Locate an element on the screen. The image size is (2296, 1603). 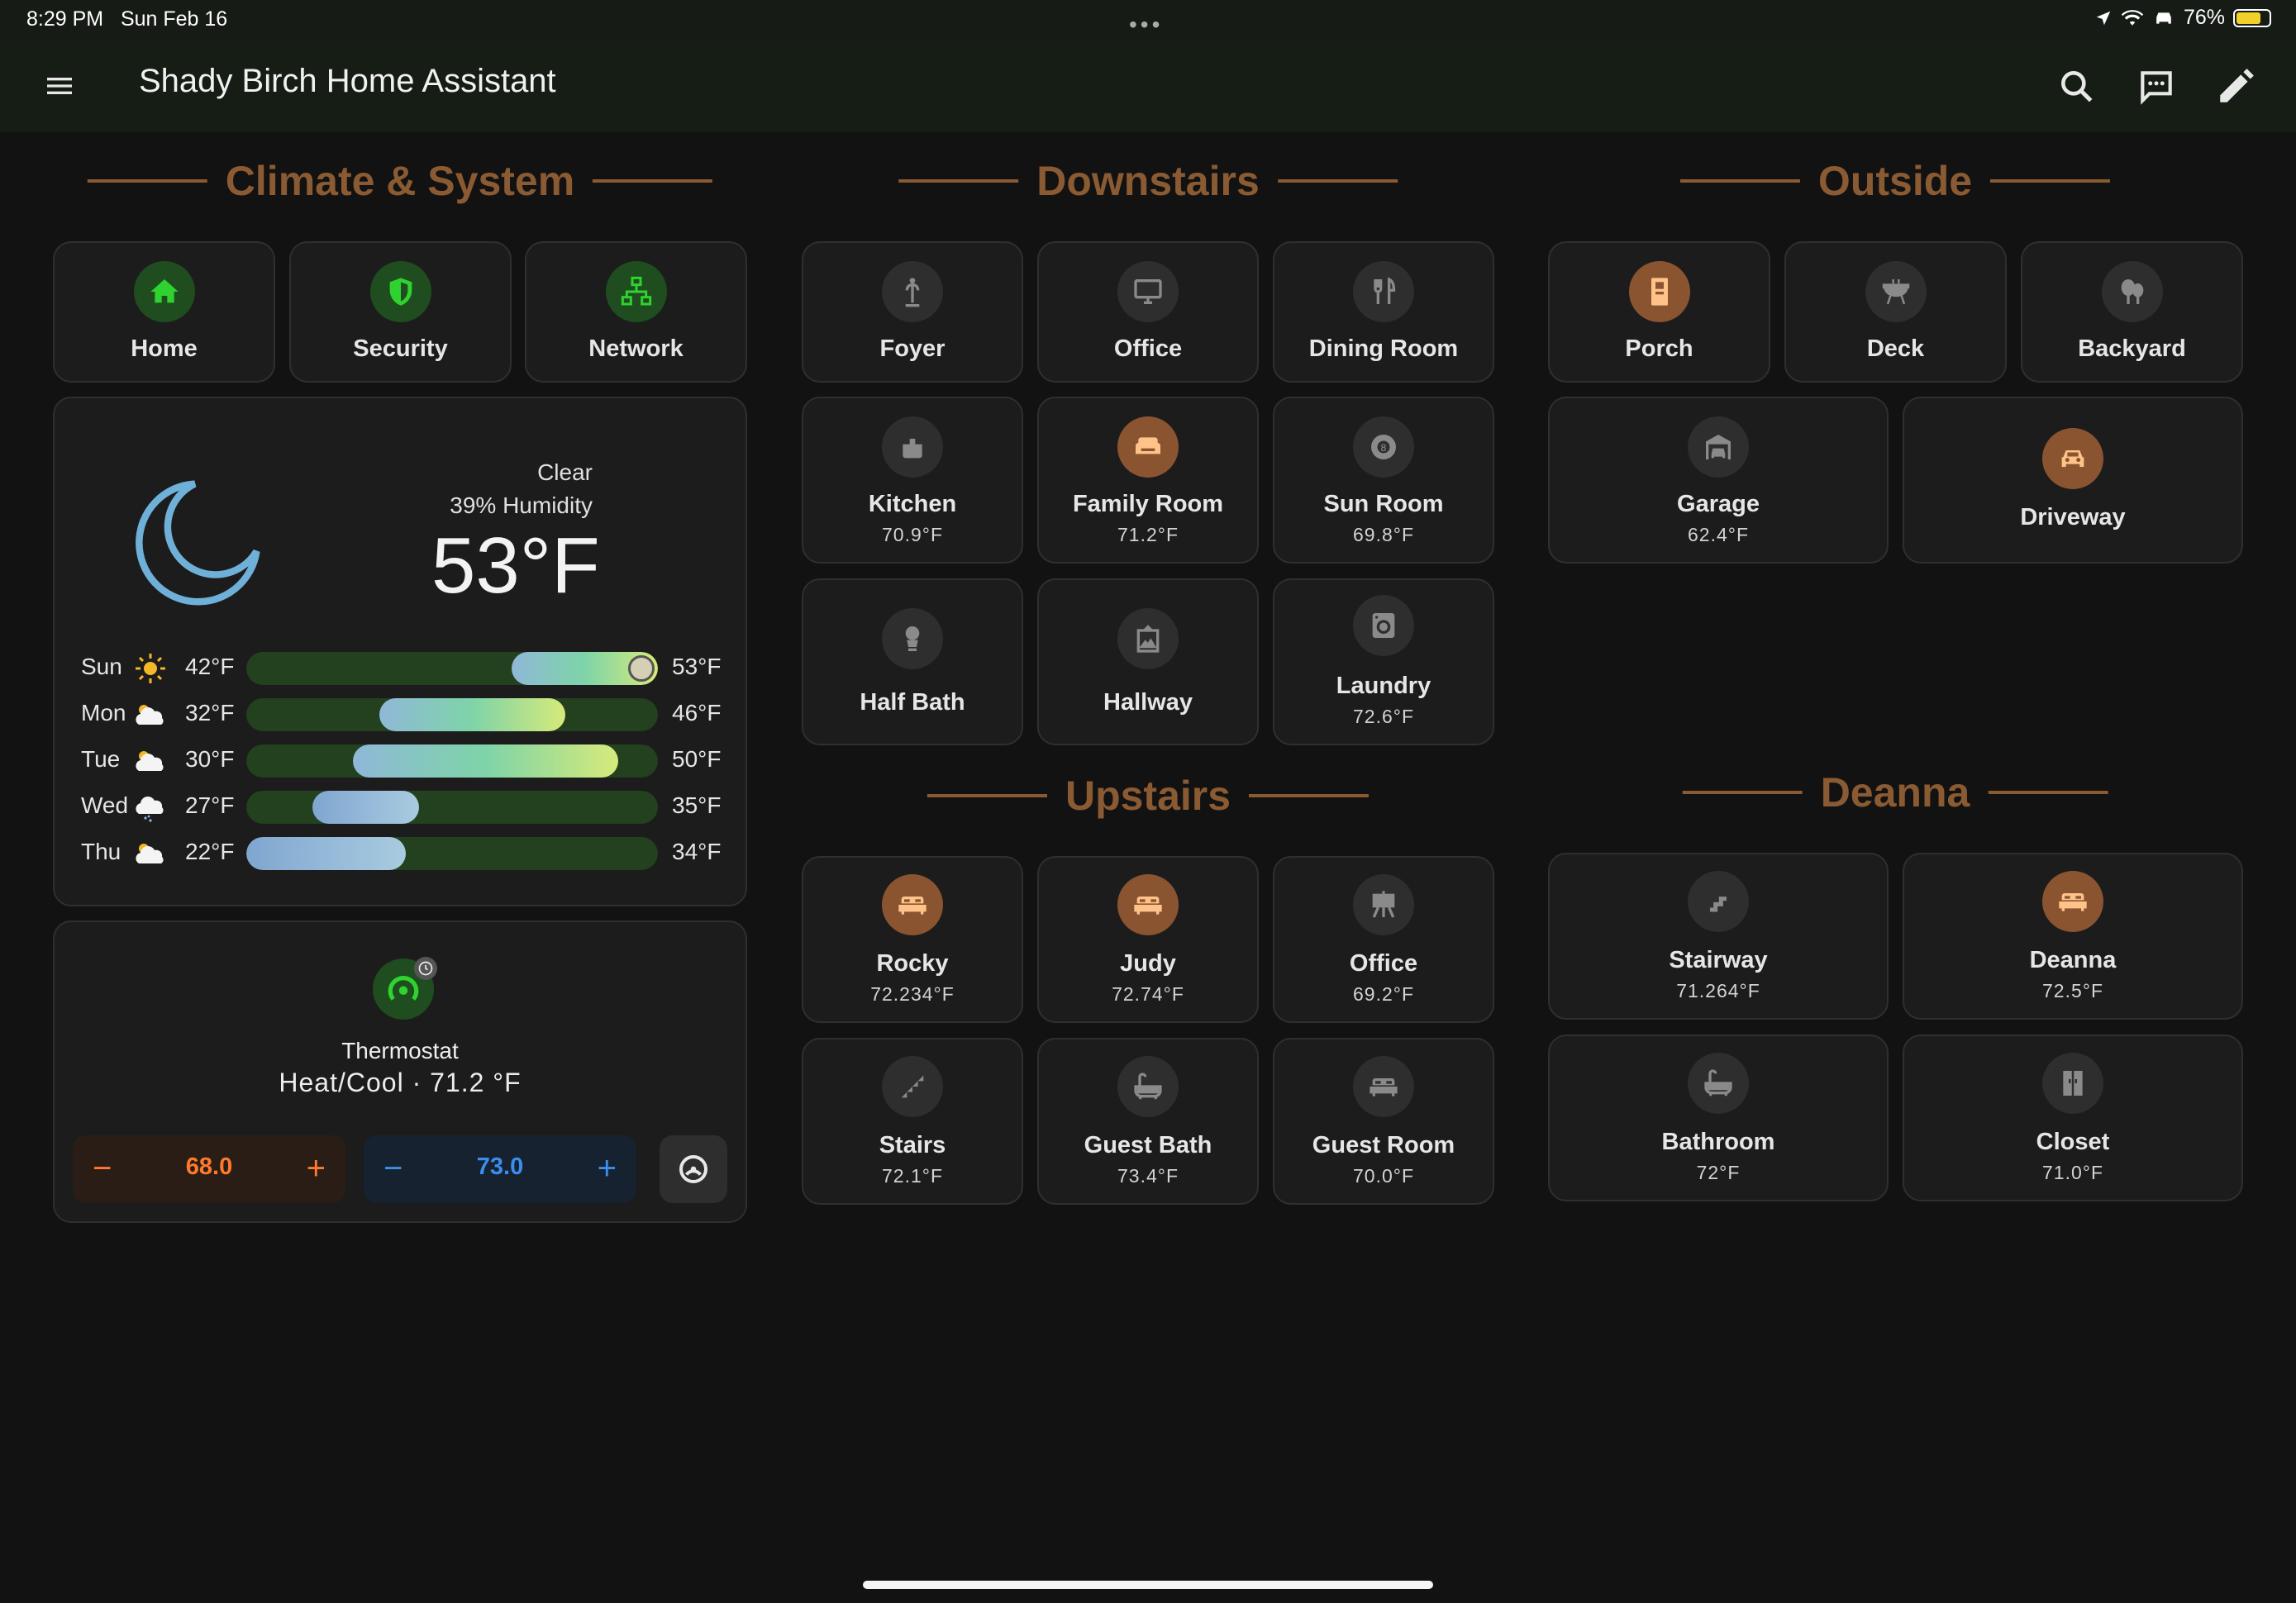
forecast-row: Mon 32°F 46°F is located at coordinates (403, 714).